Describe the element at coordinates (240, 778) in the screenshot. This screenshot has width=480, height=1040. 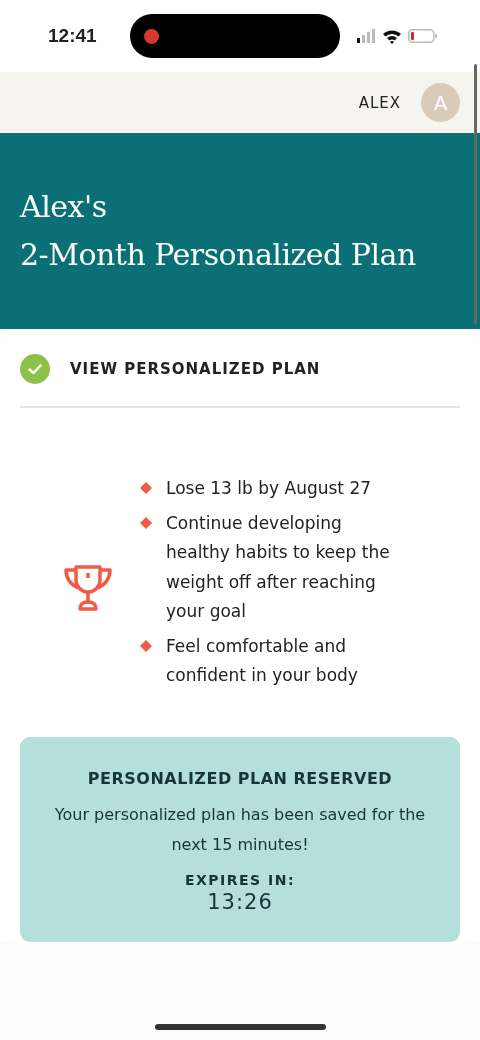
I see `reservation-title: PERSONALIZED PLAN RESERVED` at that location.